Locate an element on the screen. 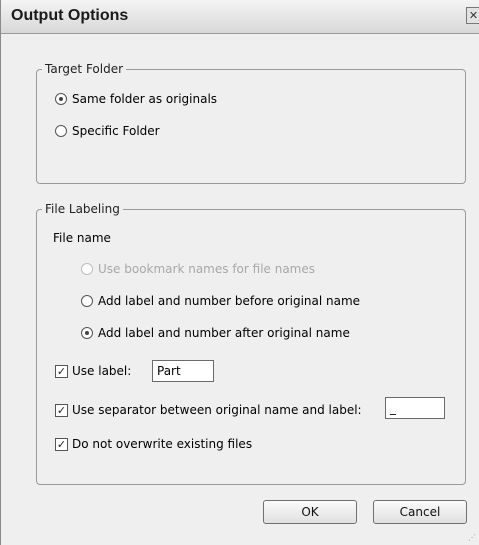  radio-same-folder: Same folder as originals is located at coordinates (136, 99).